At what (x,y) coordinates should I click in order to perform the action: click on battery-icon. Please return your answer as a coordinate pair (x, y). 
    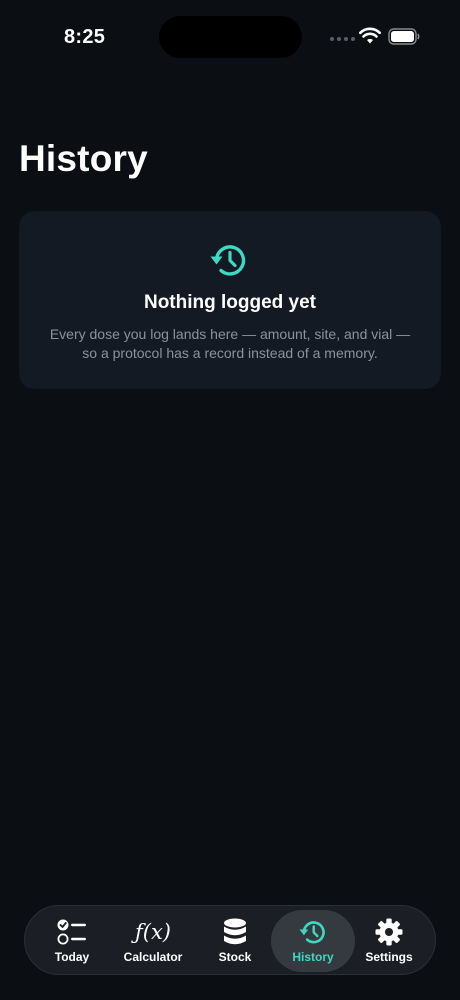
    Looking at the image, I should click on (404, 36).